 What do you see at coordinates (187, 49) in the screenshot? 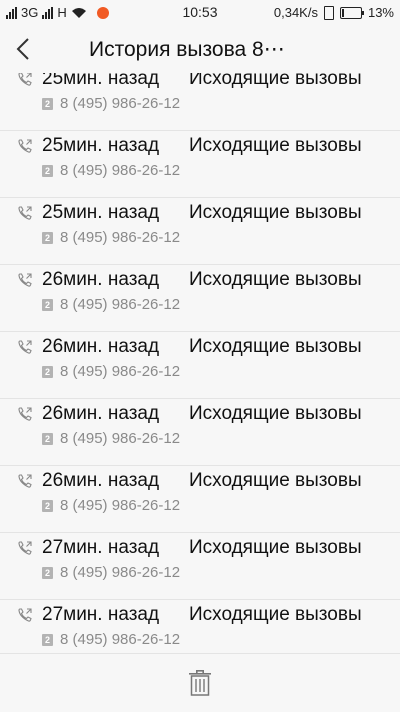
I see `page-title: История вызова 8⋯` at bounding box center [187, 49].